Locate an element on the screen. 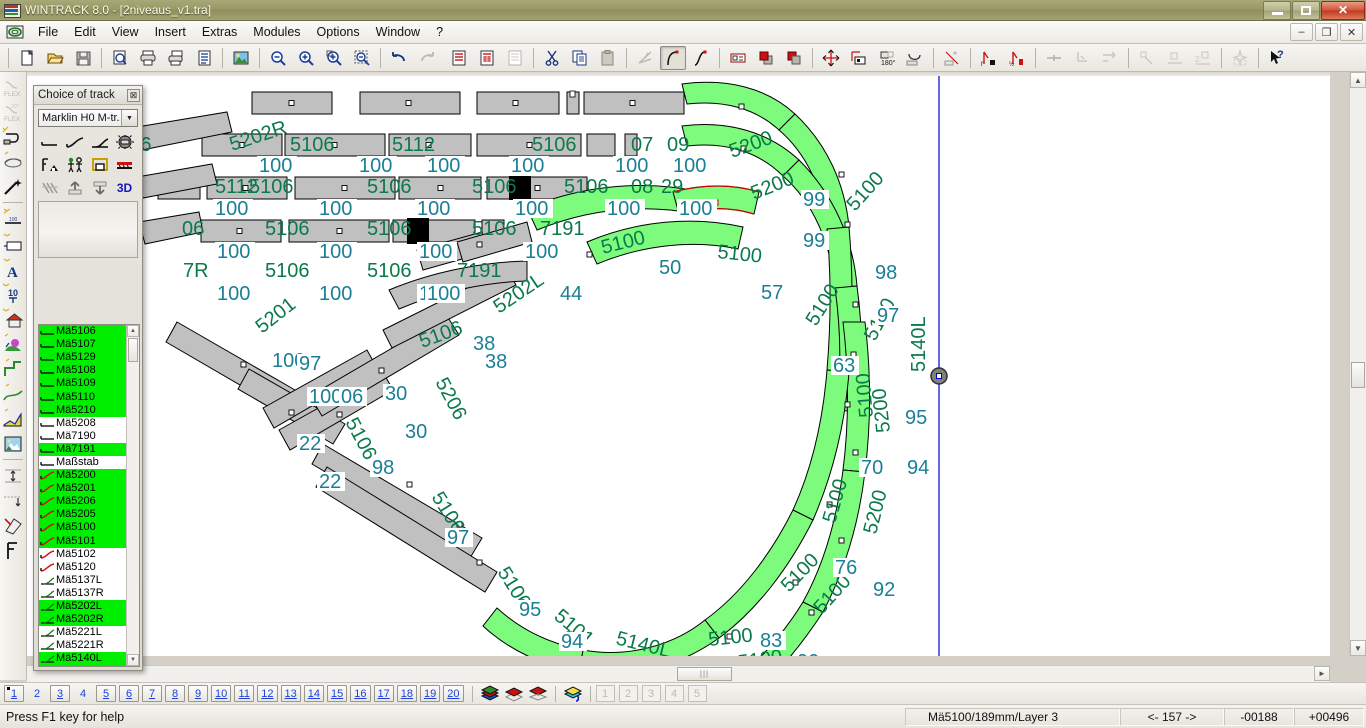 The height and width of the screenshot is (728, 1366). layer-tab-2: 2 is located at coordinates (37, 693).